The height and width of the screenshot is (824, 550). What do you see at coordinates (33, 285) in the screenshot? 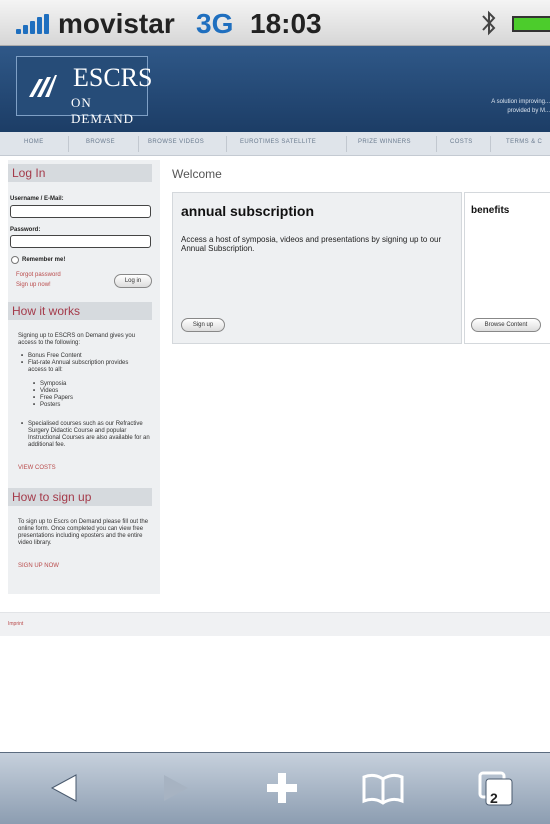
I see `signup-now-link: Sign up now!` at bounding box center [33, 285].